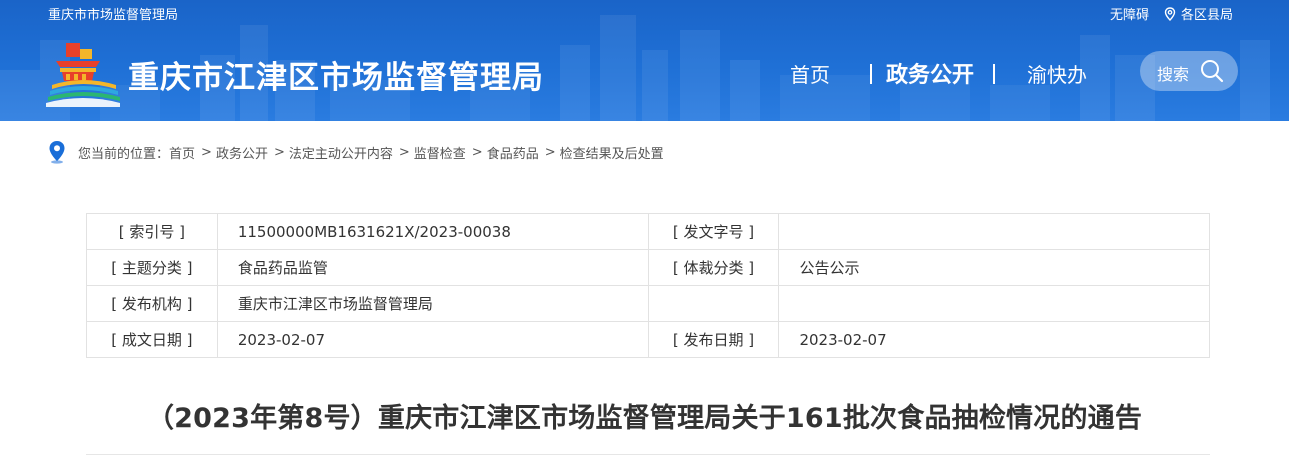  Describe the element at coordinates (152, 267) in the screenshot. I see `field-label-subject: [ 主题分类 ]` at that location.